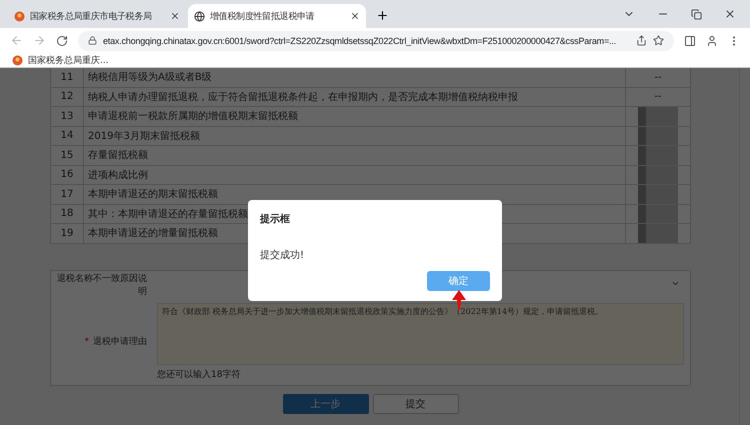 Image resolution: width=750 pixels, height=425 pixels. I want to click on table-cell: 进项构成比例, so click(355, 175).